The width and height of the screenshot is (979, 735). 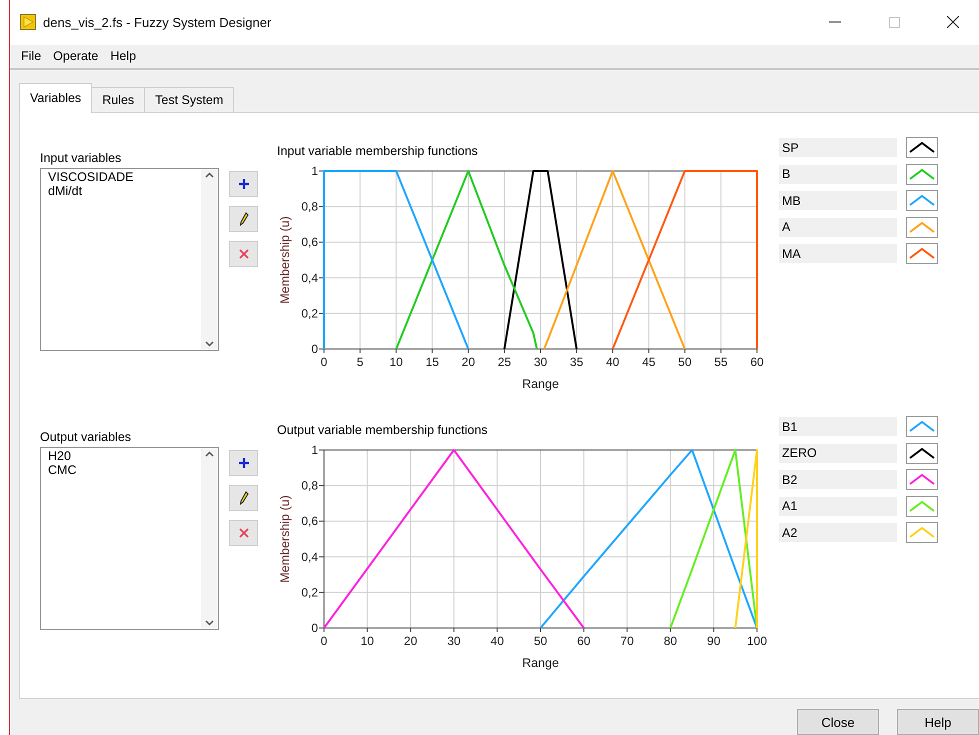 What do you see at coordinates (121, 456) in the screenshot?
I see `list-item: H20` at bounding box center [121, 456].